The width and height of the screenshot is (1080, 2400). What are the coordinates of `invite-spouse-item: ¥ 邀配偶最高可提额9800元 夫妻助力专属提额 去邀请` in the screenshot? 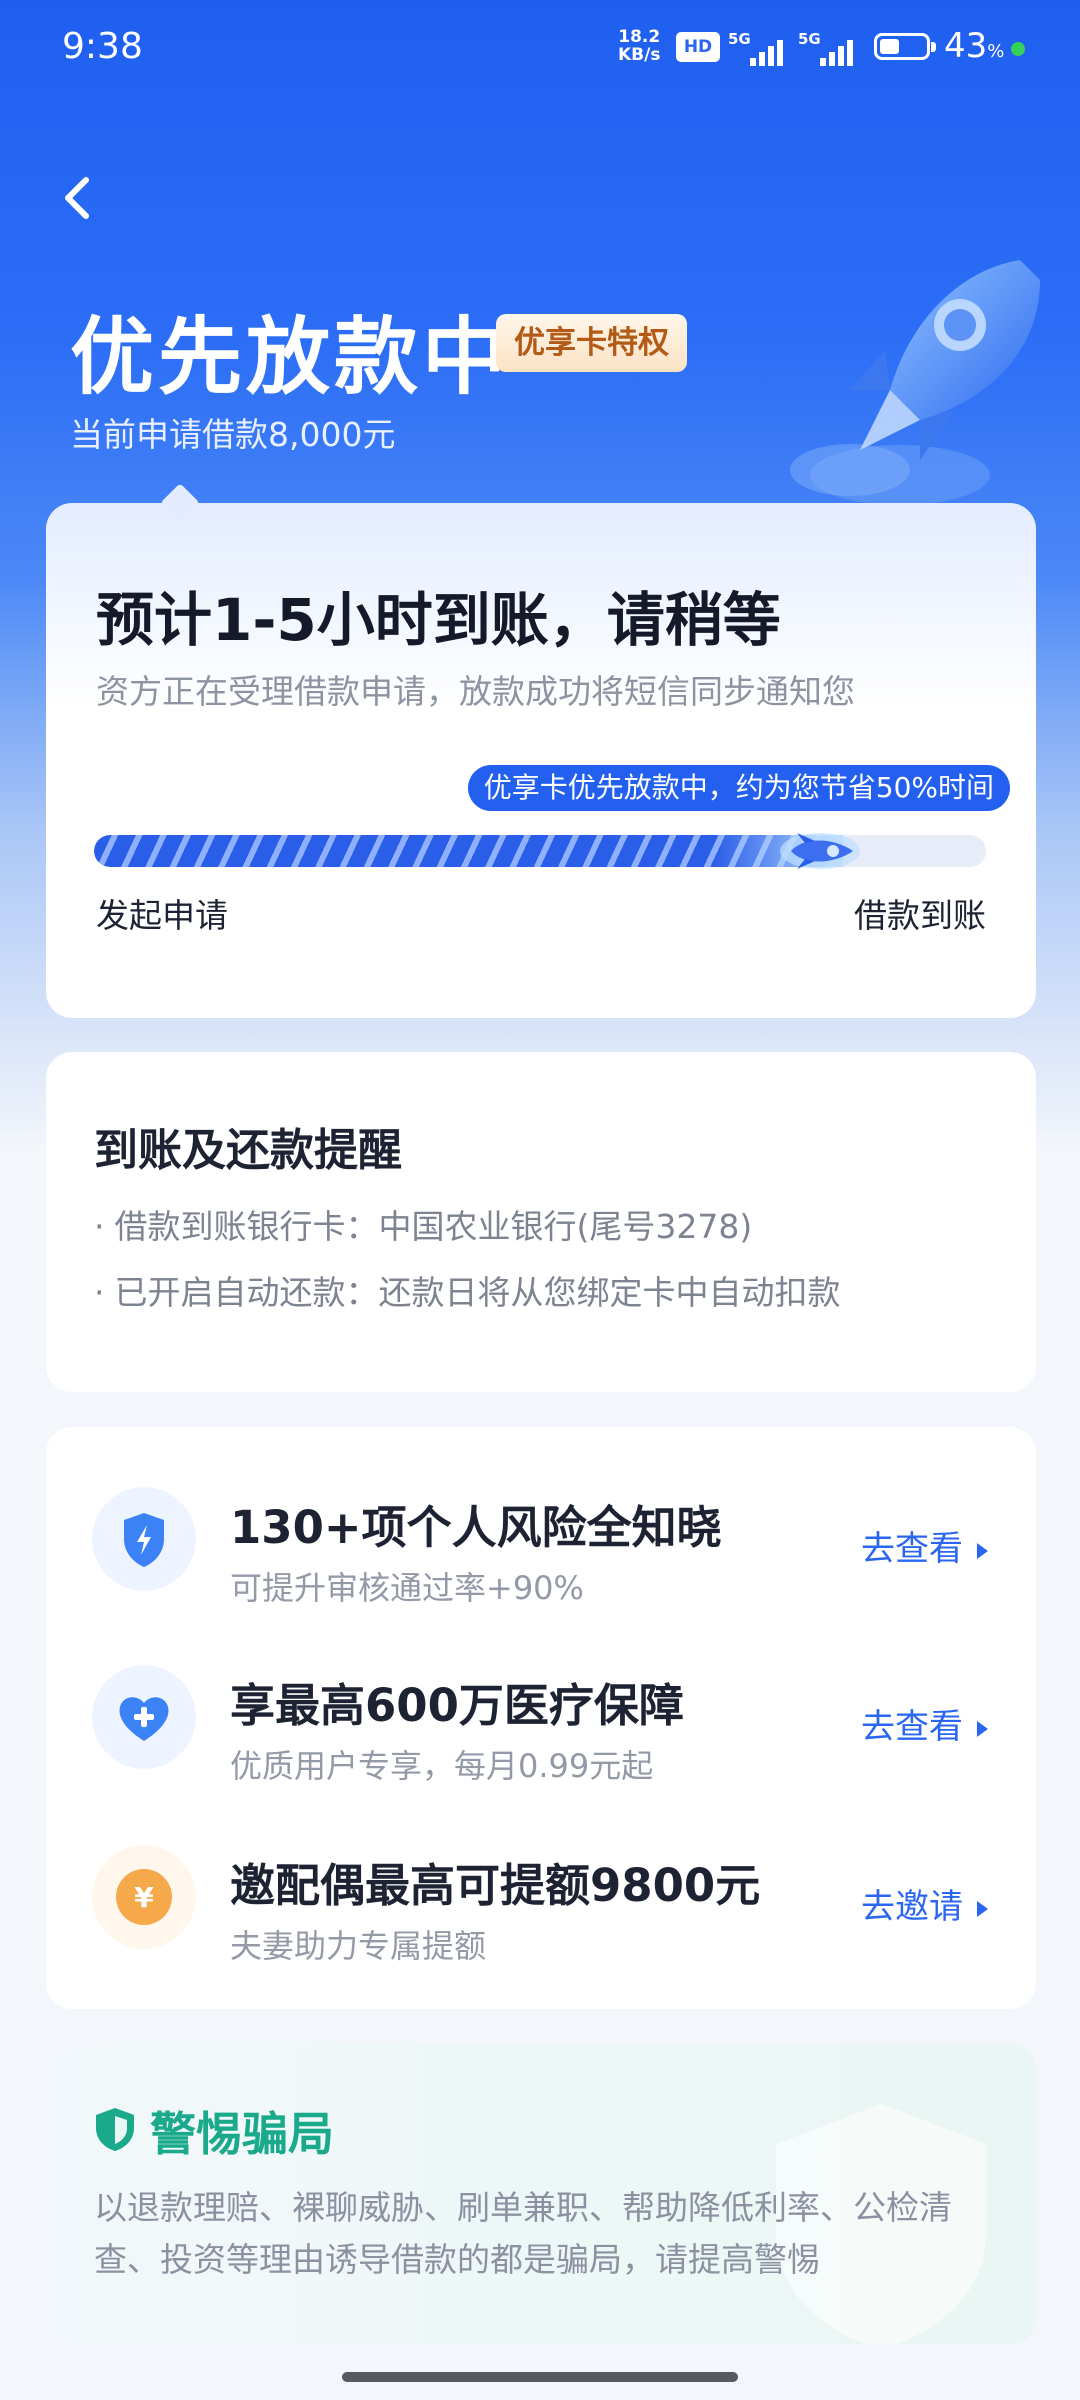 It's located at (541, 1910).